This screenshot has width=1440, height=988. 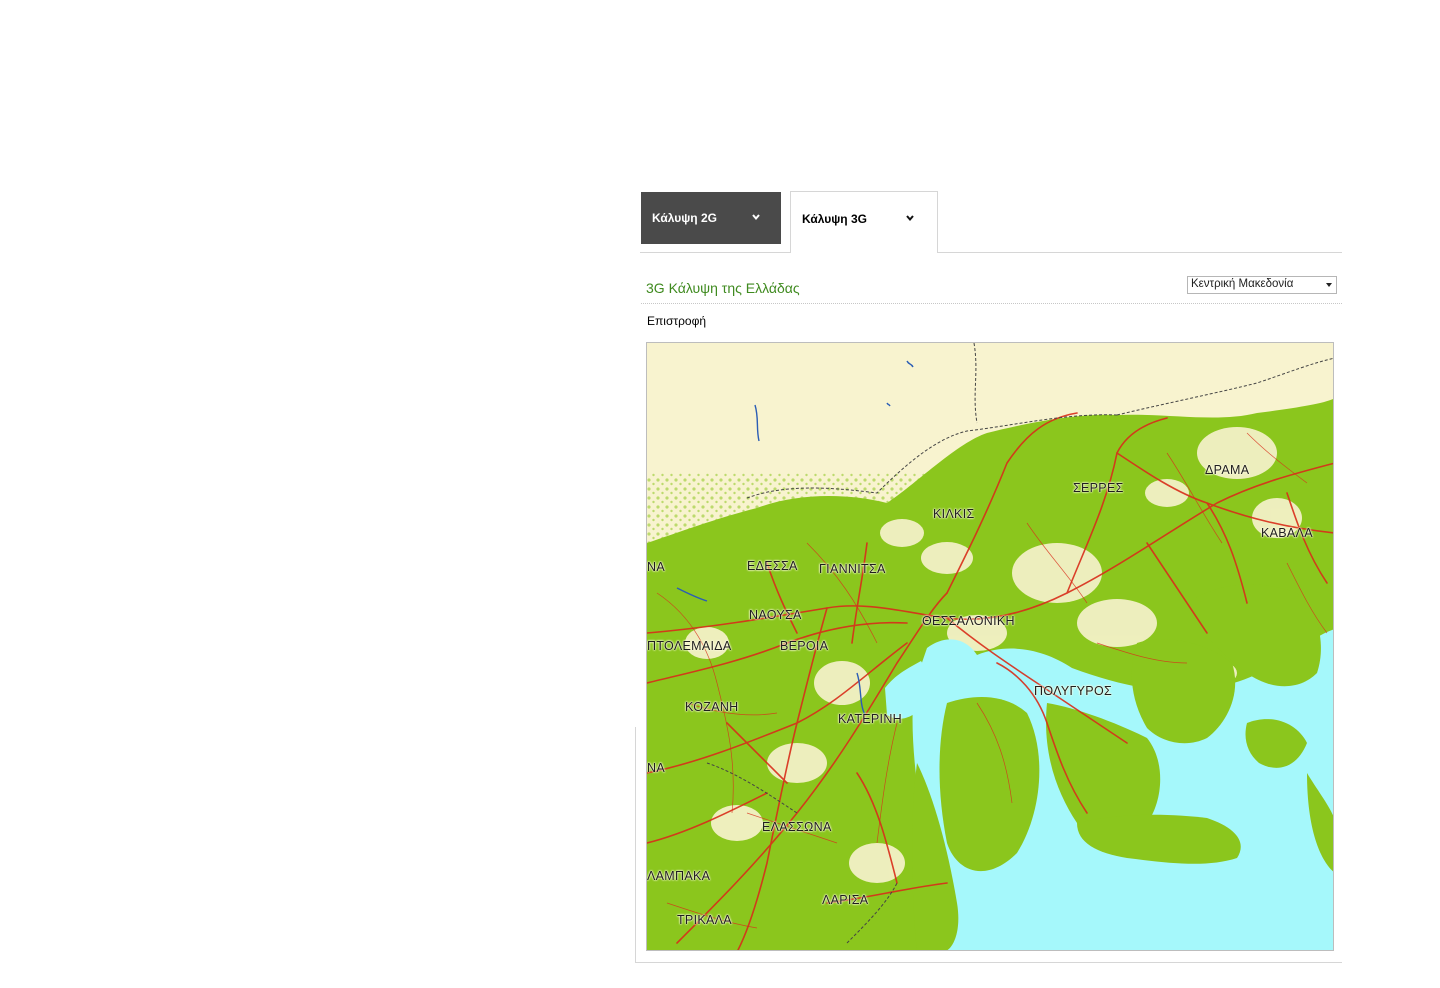 I want to click on map-label-drama: ΔΡΑΜΑ, so click(x=1227, y=470).